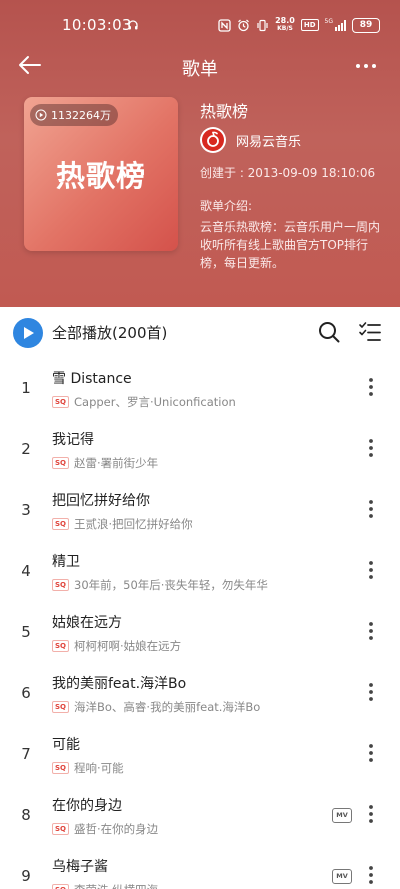 This screenshot has height=889, width=400. What do you see at coordinates (329, 332) in the screenshot?
I see `search-icon` at bounding box center [329, 332].